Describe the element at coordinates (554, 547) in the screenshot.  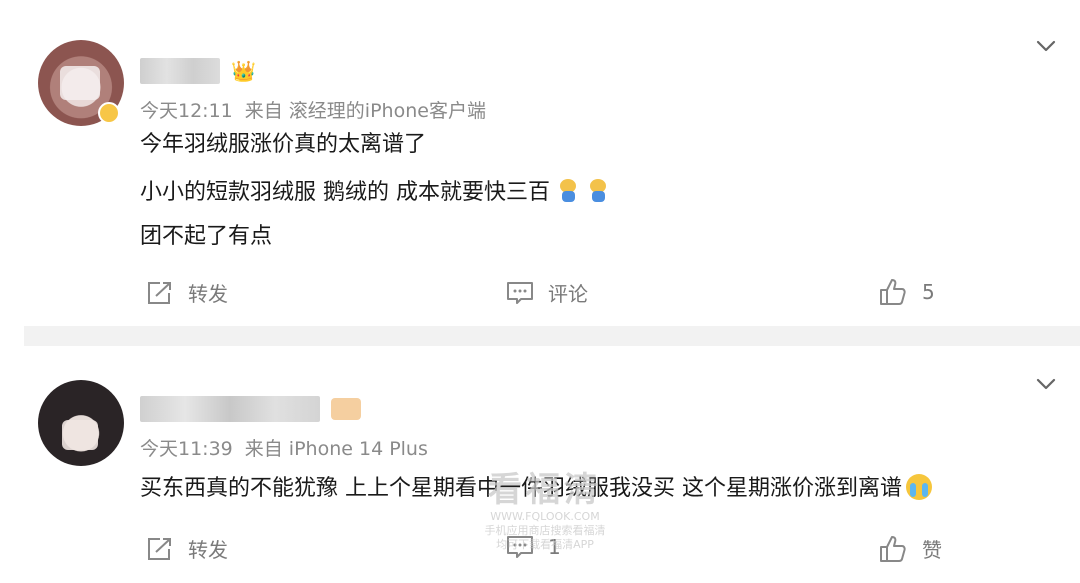
I see `comment-count: 1` at that location.